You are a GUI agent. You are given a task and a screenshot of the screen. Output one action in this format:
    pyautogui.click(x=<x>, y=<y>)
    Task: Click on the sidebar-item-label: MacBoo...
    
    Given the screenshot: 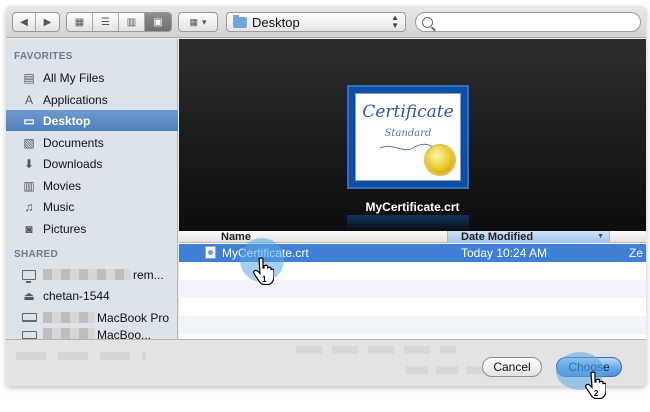 What is the action you would take?
    pyautogui.click(x=124, y=333)
    